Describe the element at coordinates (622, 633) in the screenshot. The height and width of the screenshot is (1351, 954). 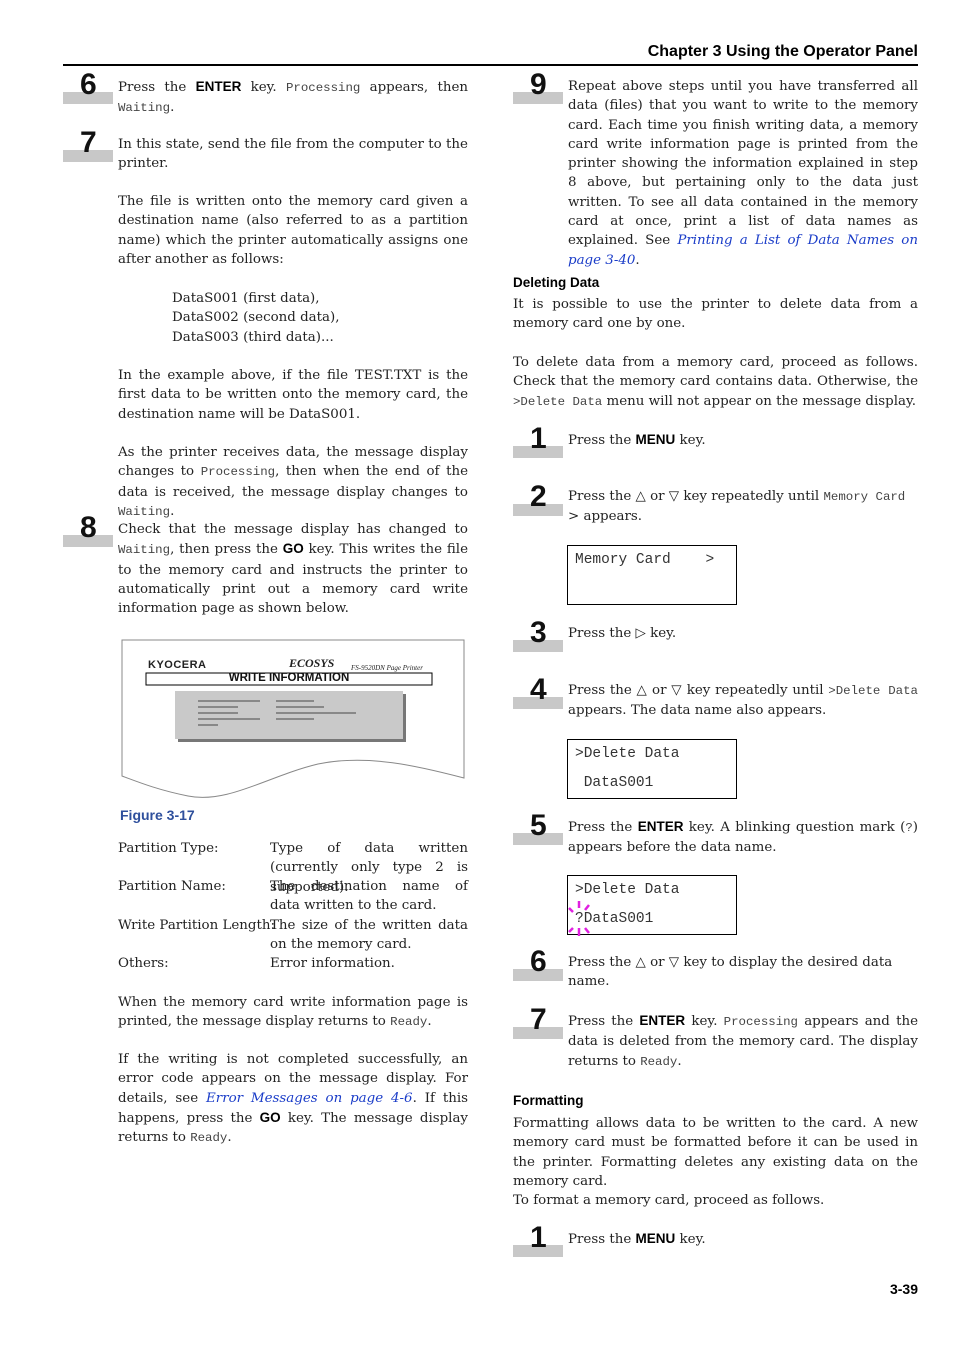
I see `delete-step-3-text: Press the ▷ key.` at that location.